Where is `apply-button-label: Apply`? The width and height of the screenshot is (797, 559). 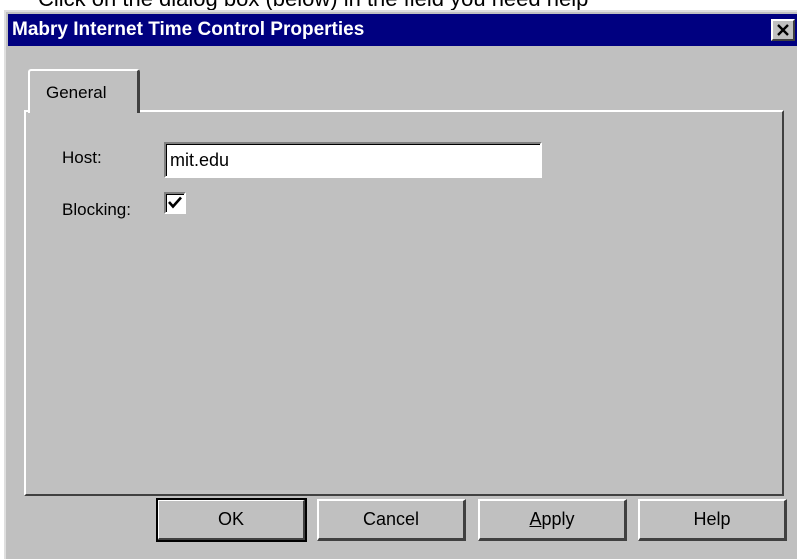 apply-button-label: Apply is located at coordinates (552, 519).